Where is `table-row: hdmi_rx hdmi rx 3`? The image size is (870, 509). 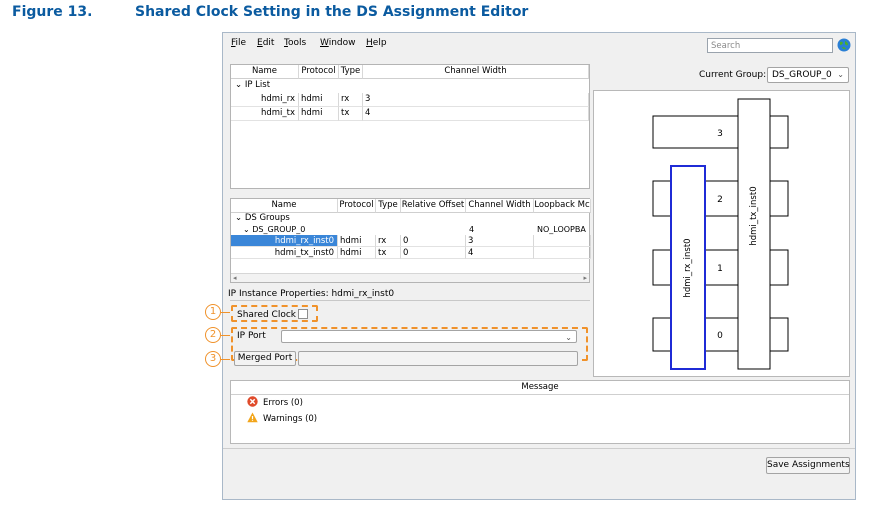 table-row: hdmi_rx hdmi rx 3 is located at coordinates (410, 100).